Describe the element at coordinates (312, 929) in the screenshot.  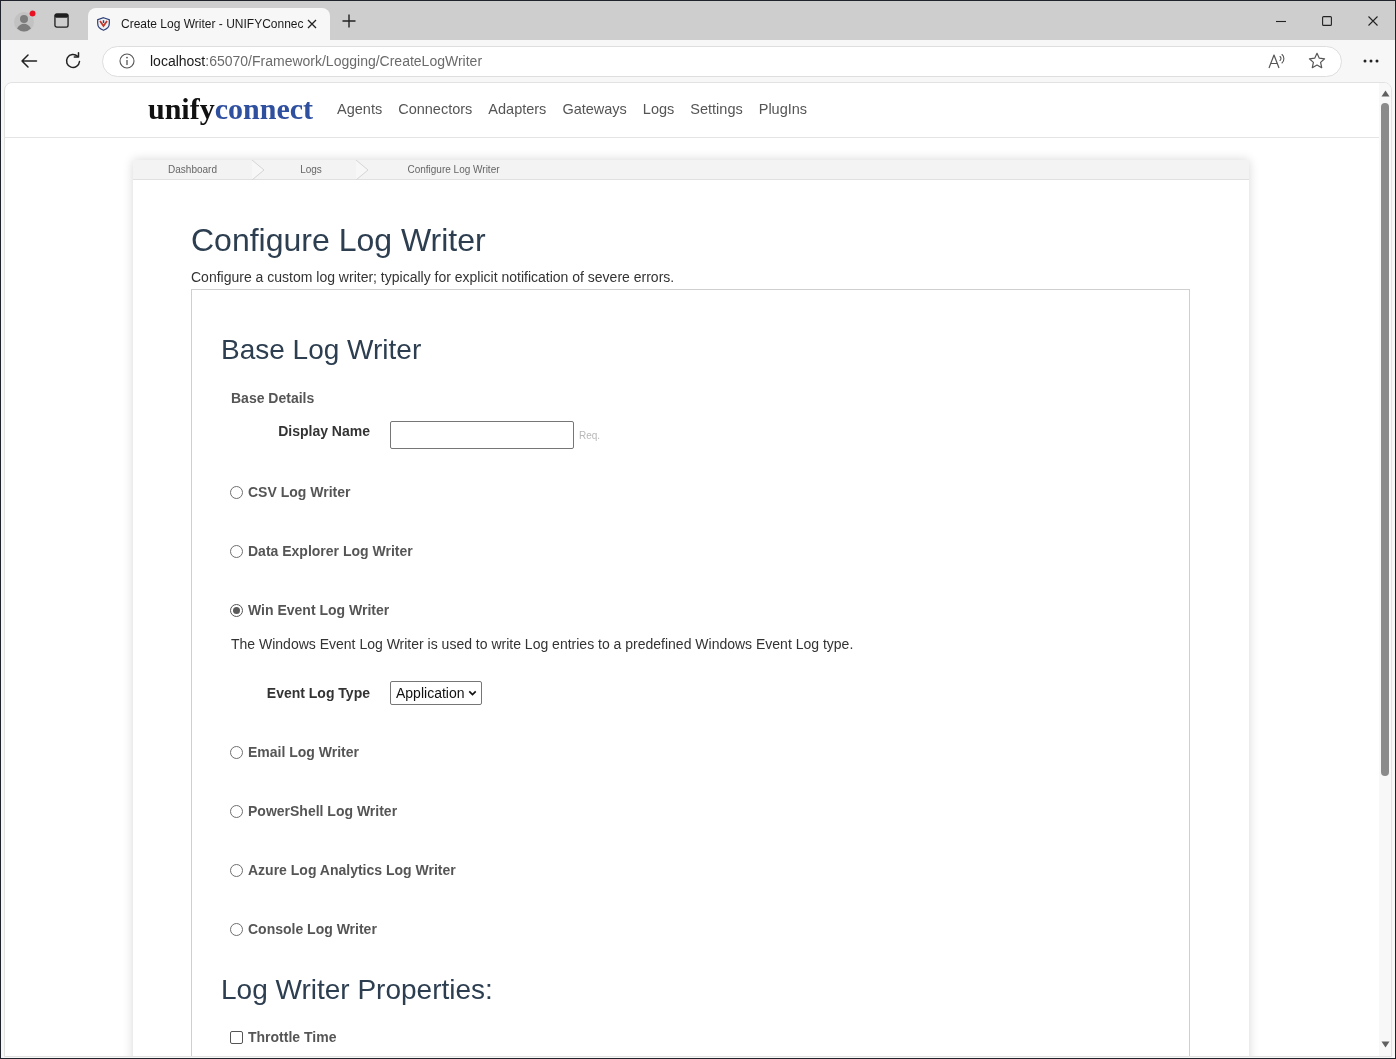
I see `option-label: Console Log Writer` at that location.